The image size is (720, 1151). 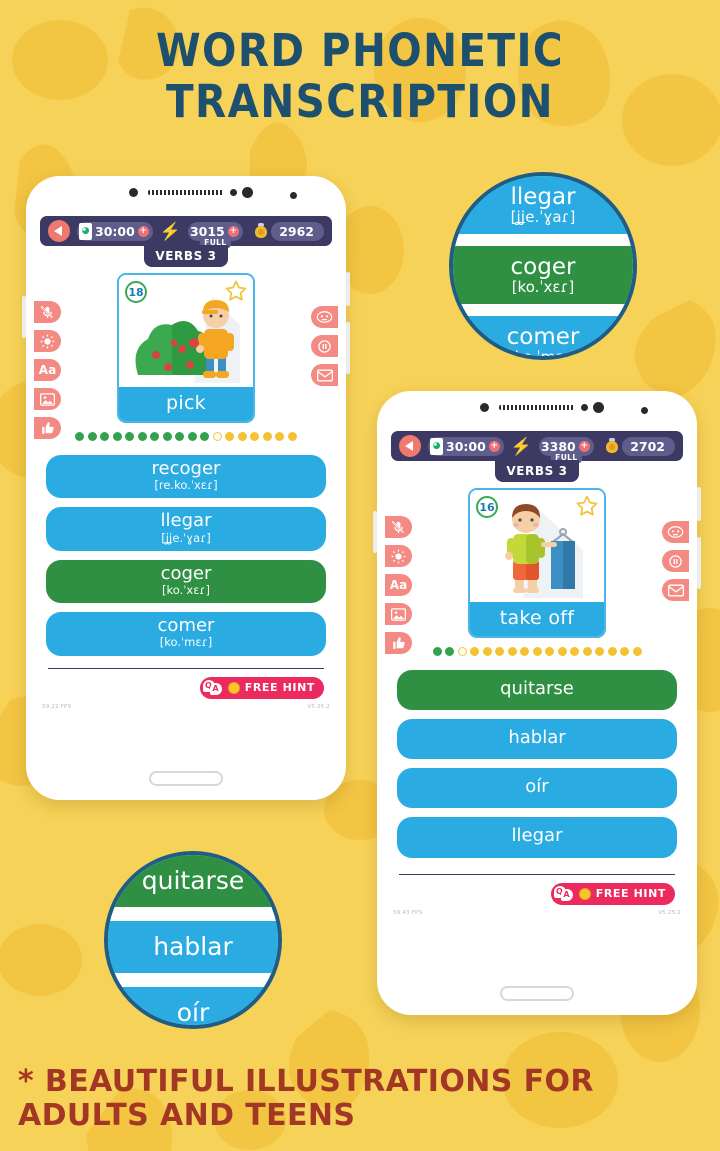 I want to click on answer-word: llegar, so click(x=537, y=836).